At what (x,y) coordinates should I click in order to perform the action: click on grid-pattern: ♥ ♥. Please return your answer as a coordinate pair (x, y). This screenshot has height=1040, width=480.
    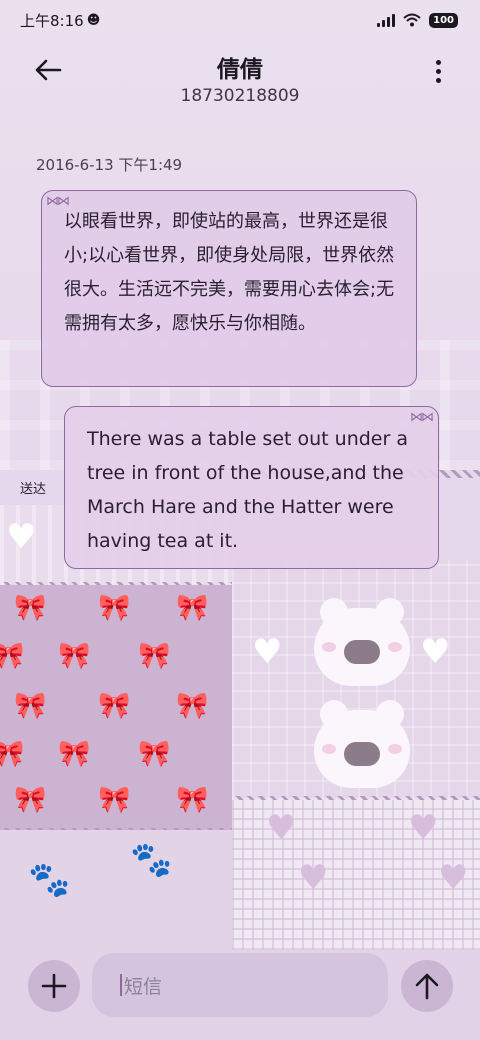
    Looking at the image, I should click on (356, 680).